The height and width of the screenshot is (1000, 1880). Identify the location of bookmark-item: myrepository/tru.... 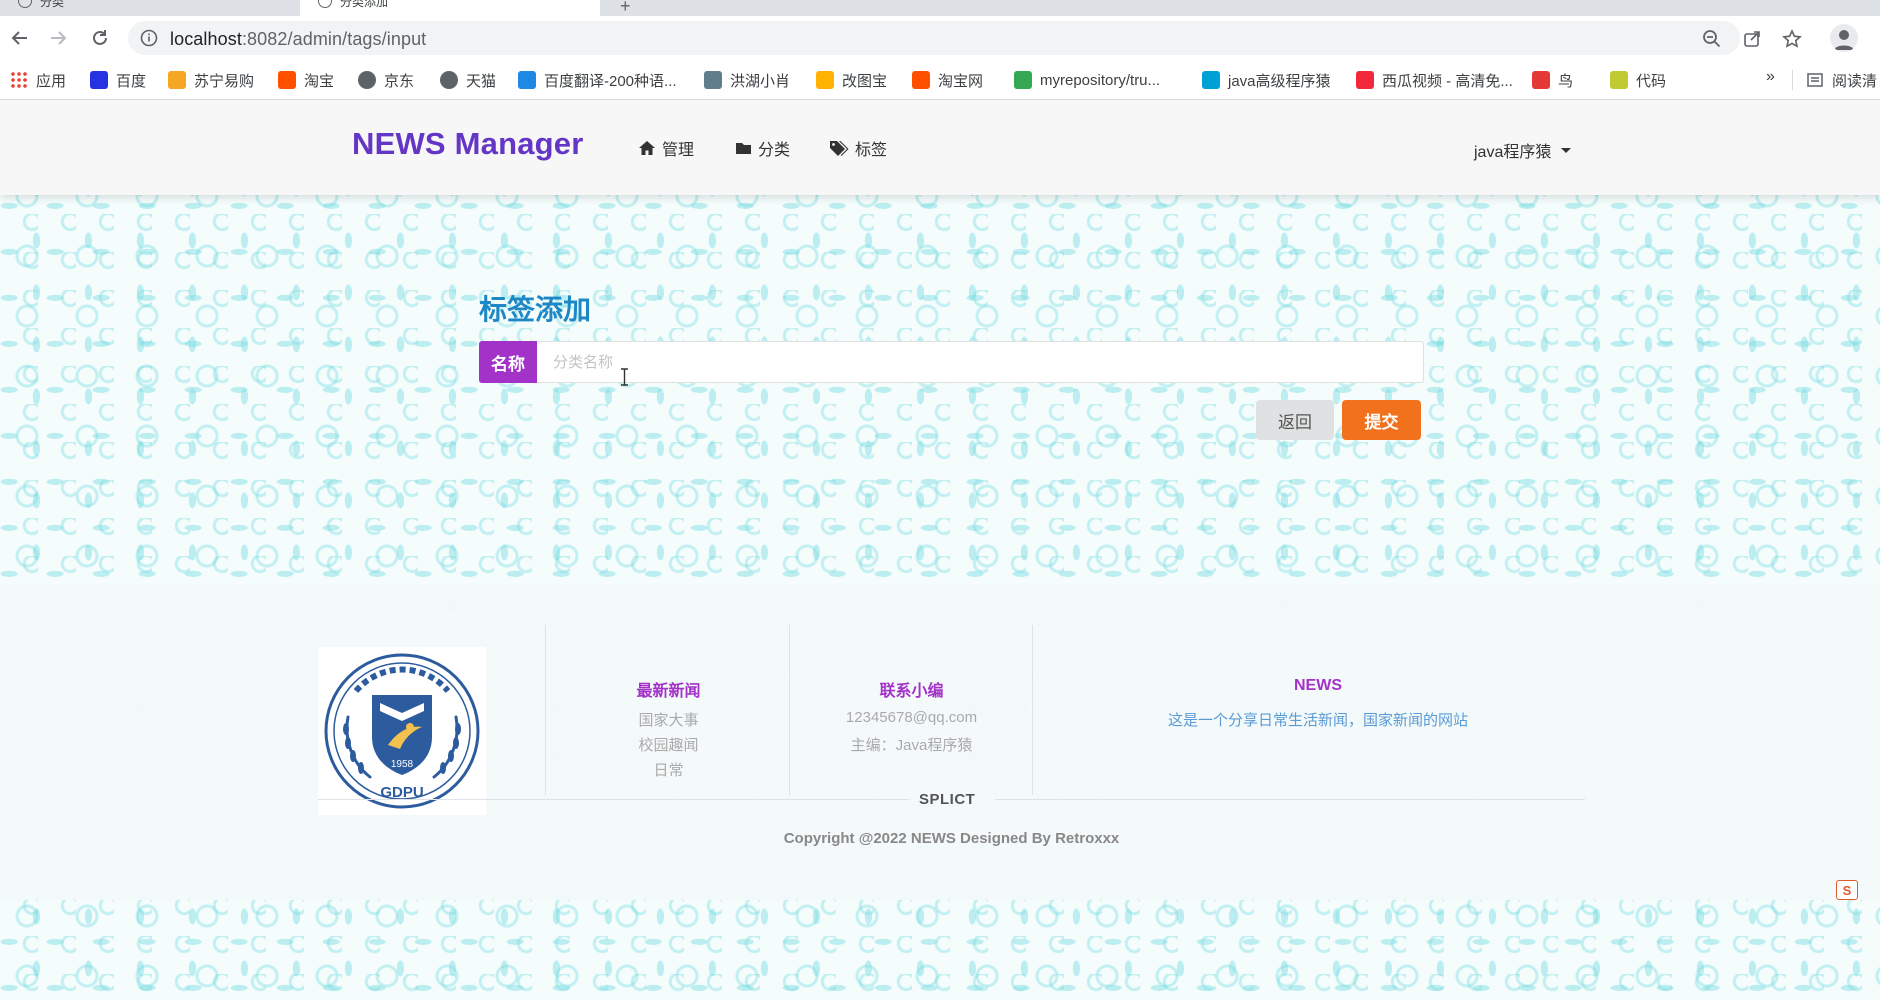
(1087, 80).